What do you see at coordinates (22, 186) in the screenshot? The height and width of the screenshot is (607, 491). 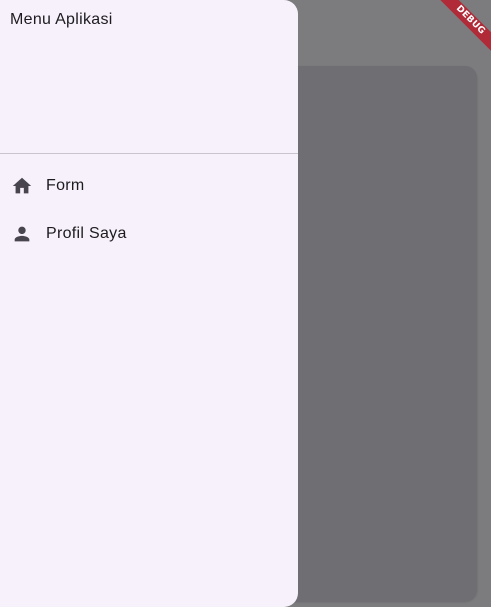 I see `home-icon` at bounding box center [22, 186].